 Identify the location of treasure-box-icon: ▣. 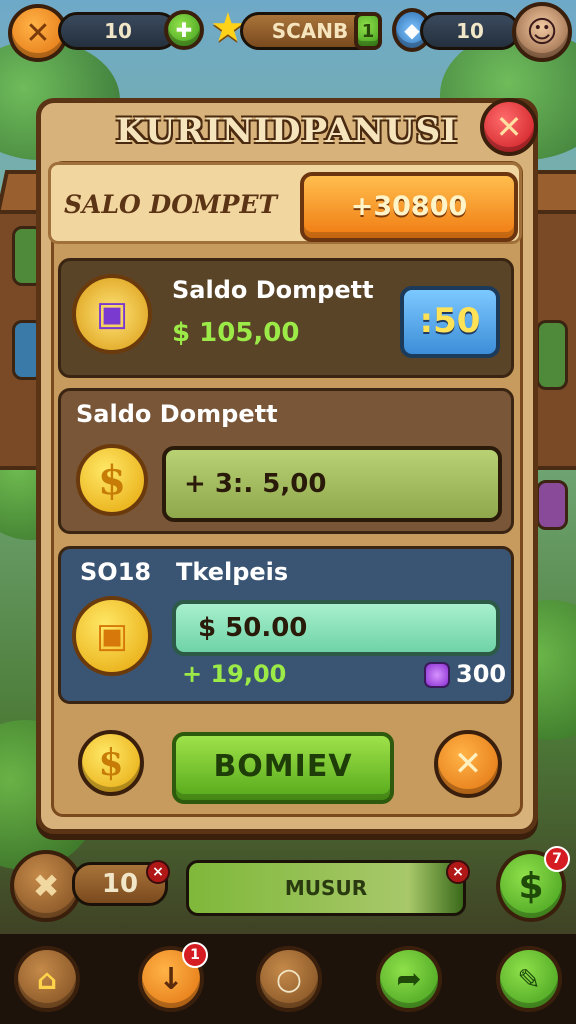
(112, 314).